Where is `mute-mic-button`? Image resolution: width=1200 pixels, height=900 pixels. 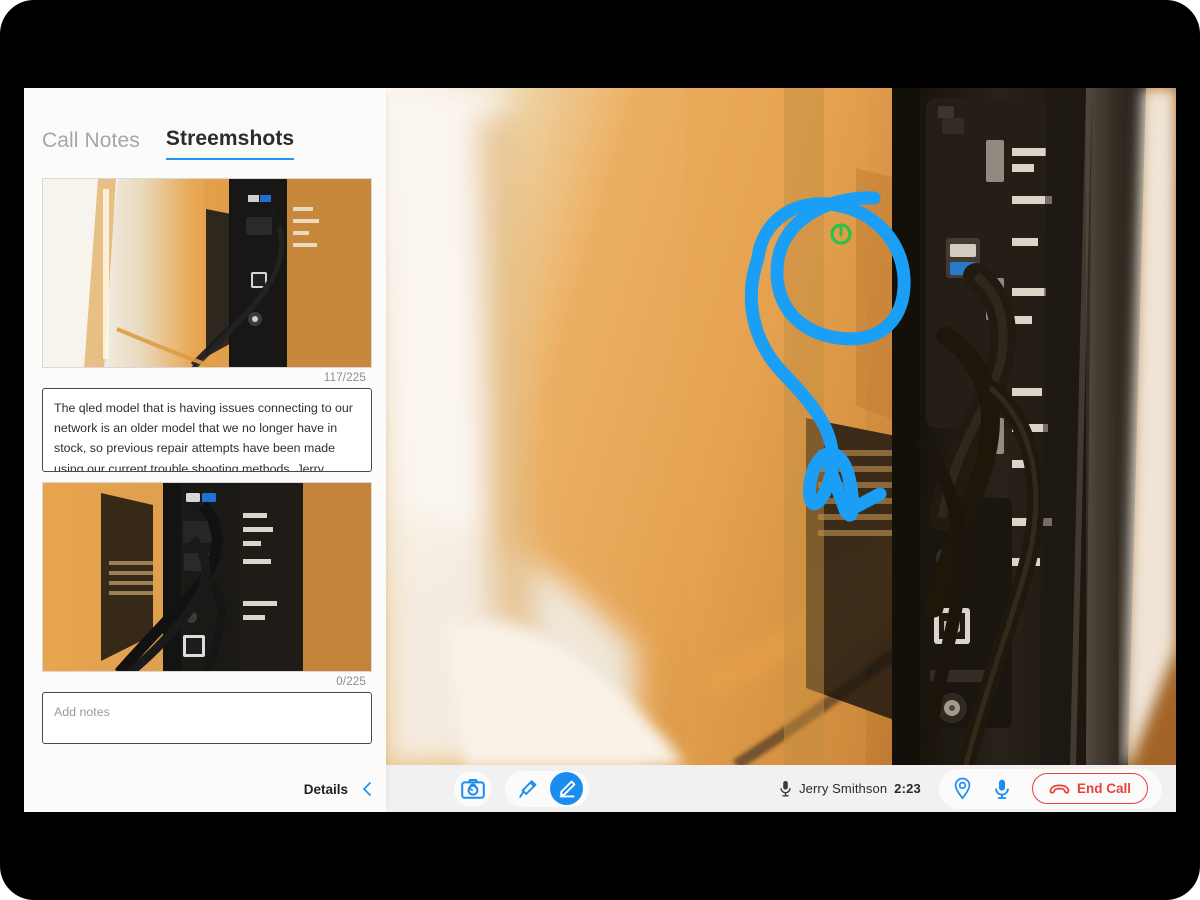 mute-mic-button is located at coordinates (1002, 789).